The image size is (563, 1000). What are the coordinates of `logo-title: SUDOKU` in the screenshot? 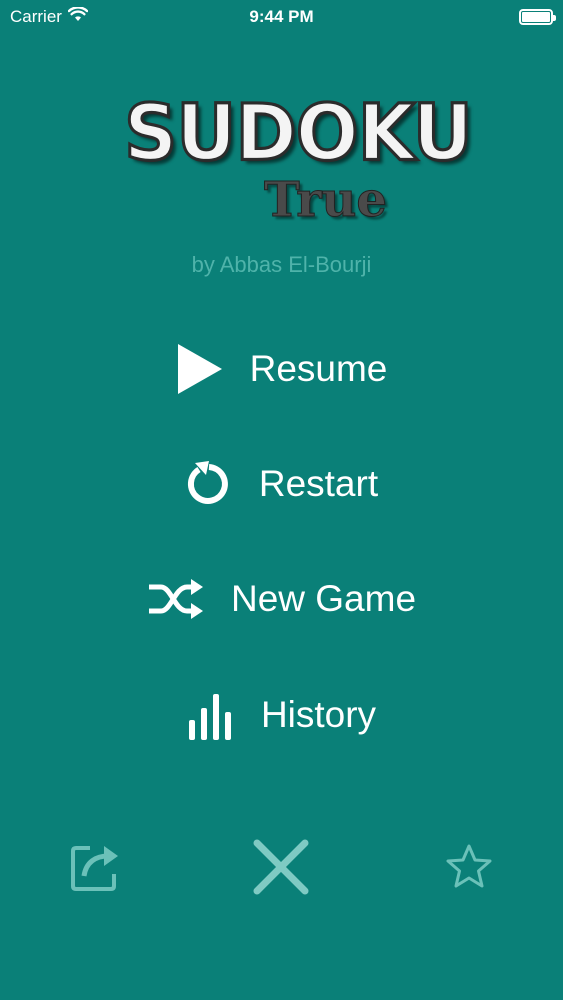 It's located at (299, 132).